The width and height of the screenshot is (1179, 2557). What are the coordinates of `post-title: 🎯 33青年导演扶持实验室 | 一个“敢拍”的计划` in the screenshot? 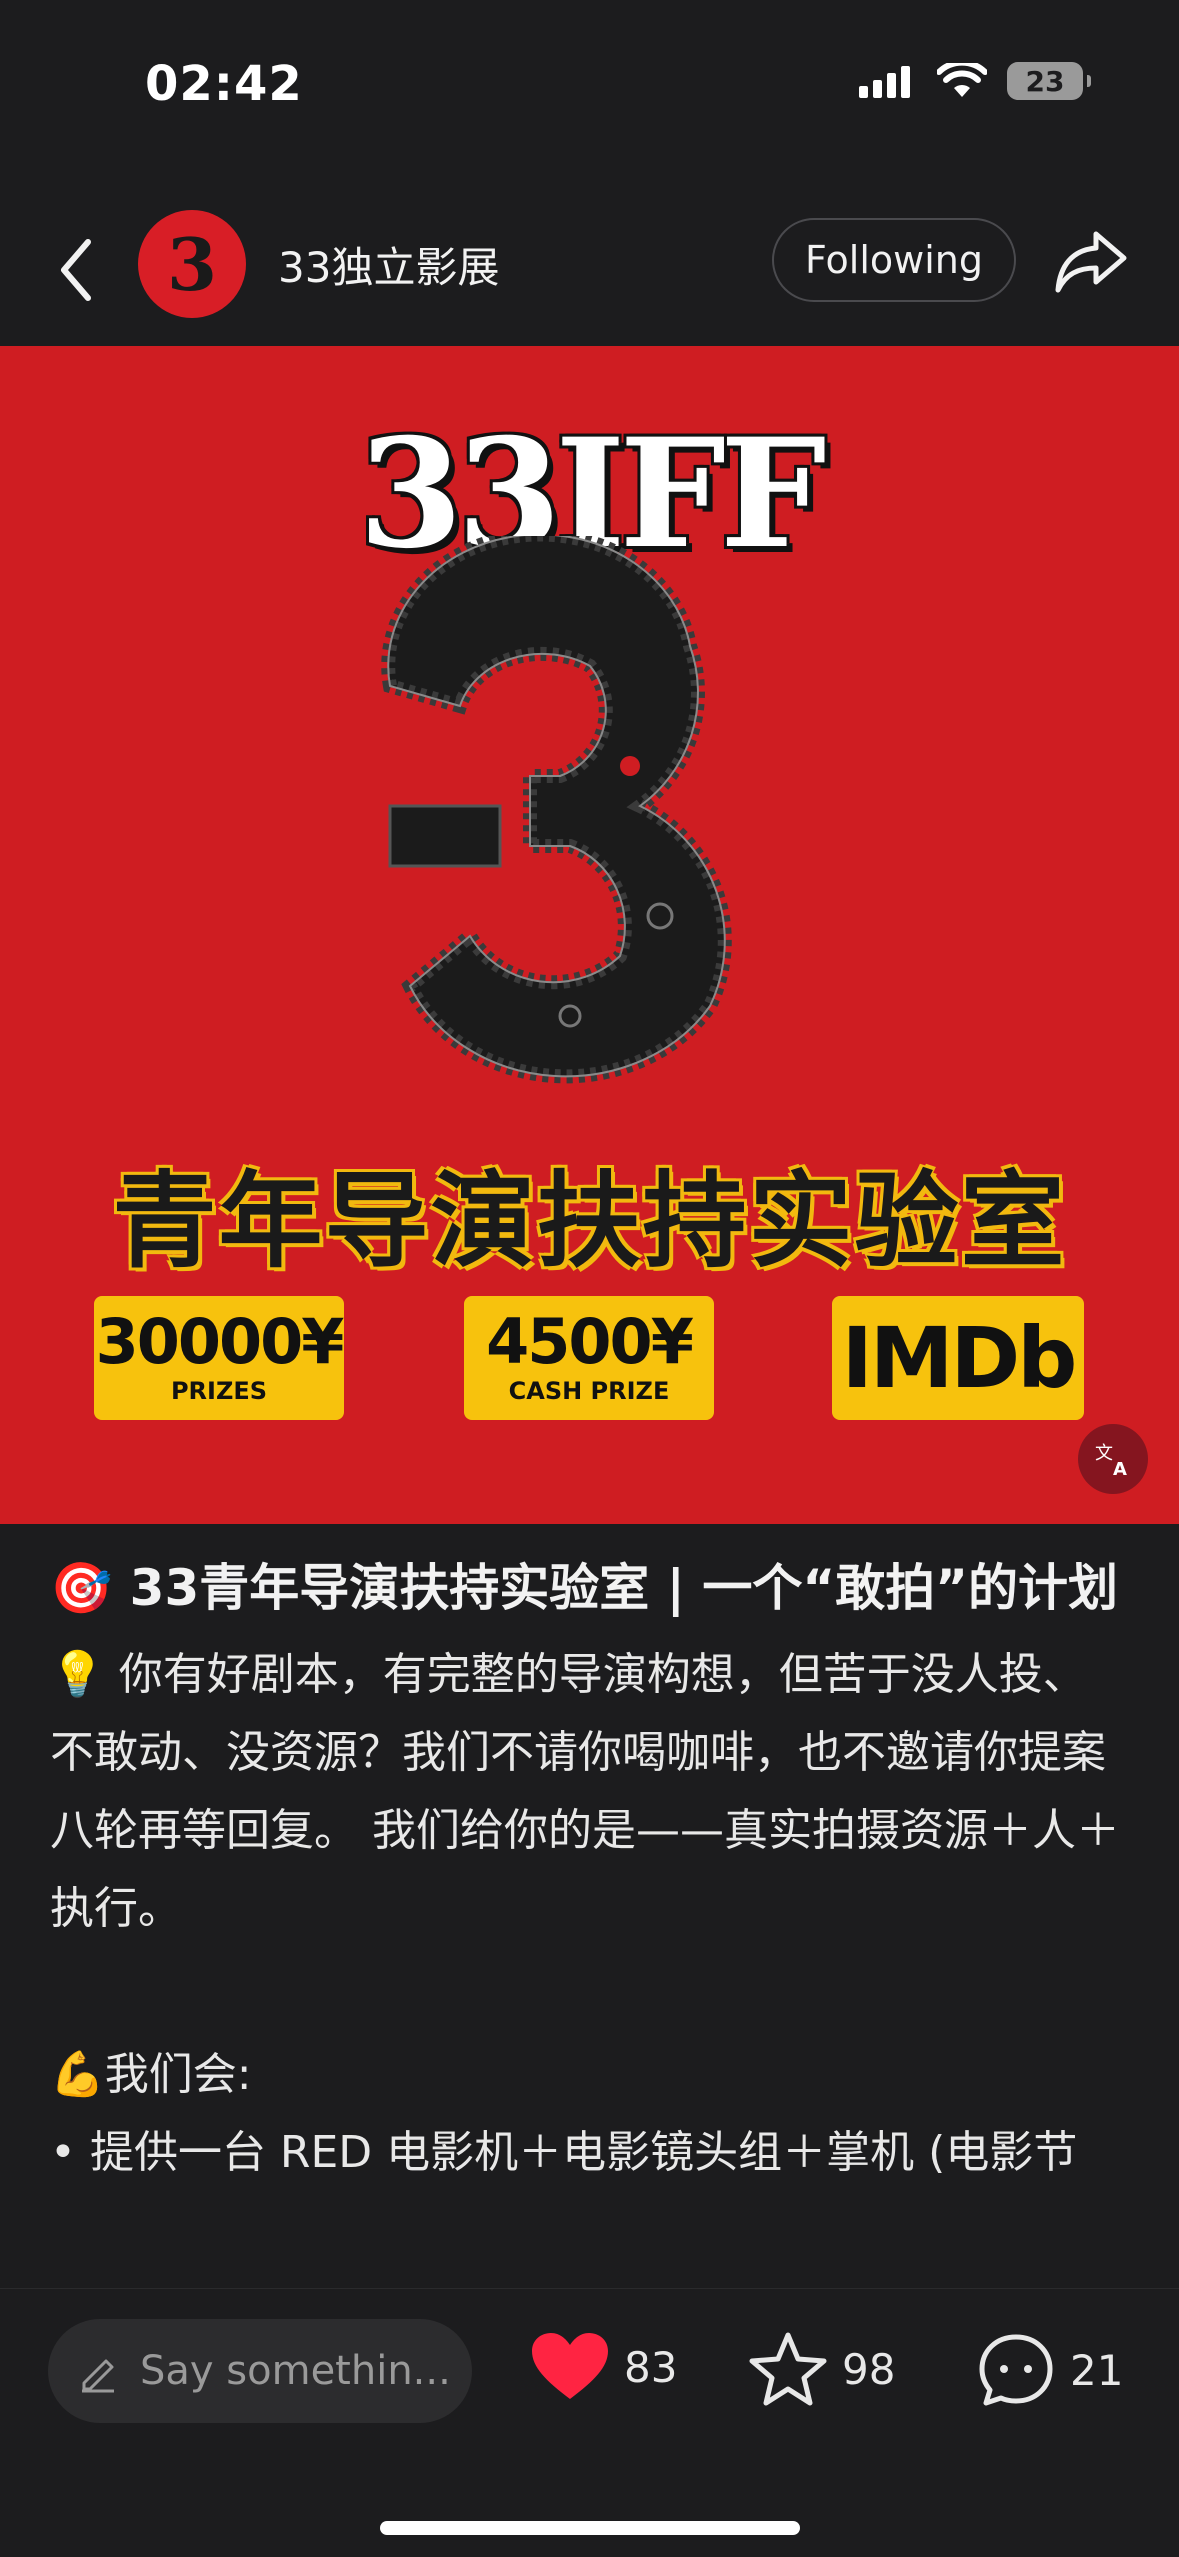 It's located at (584, 1588).